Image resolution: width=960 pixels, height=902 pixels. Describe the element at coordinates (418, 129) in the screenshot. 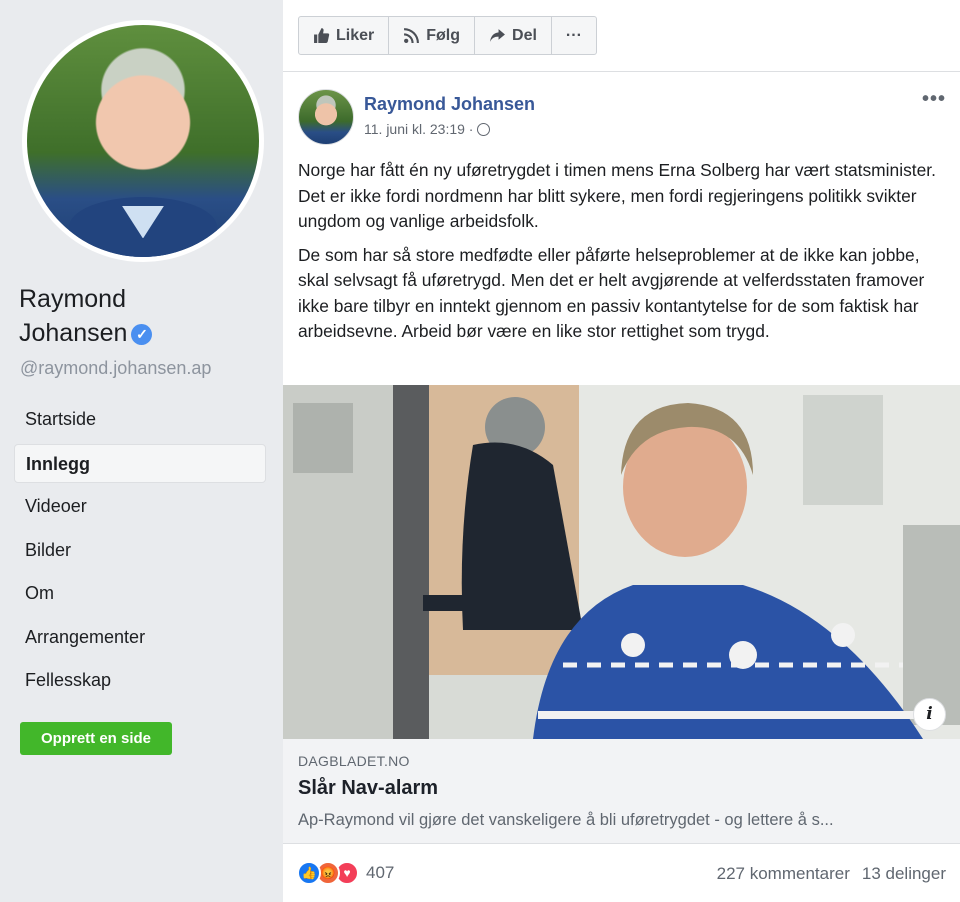

I see `post-timestamp: 11. juni kl. 23:19 ·` at that location.